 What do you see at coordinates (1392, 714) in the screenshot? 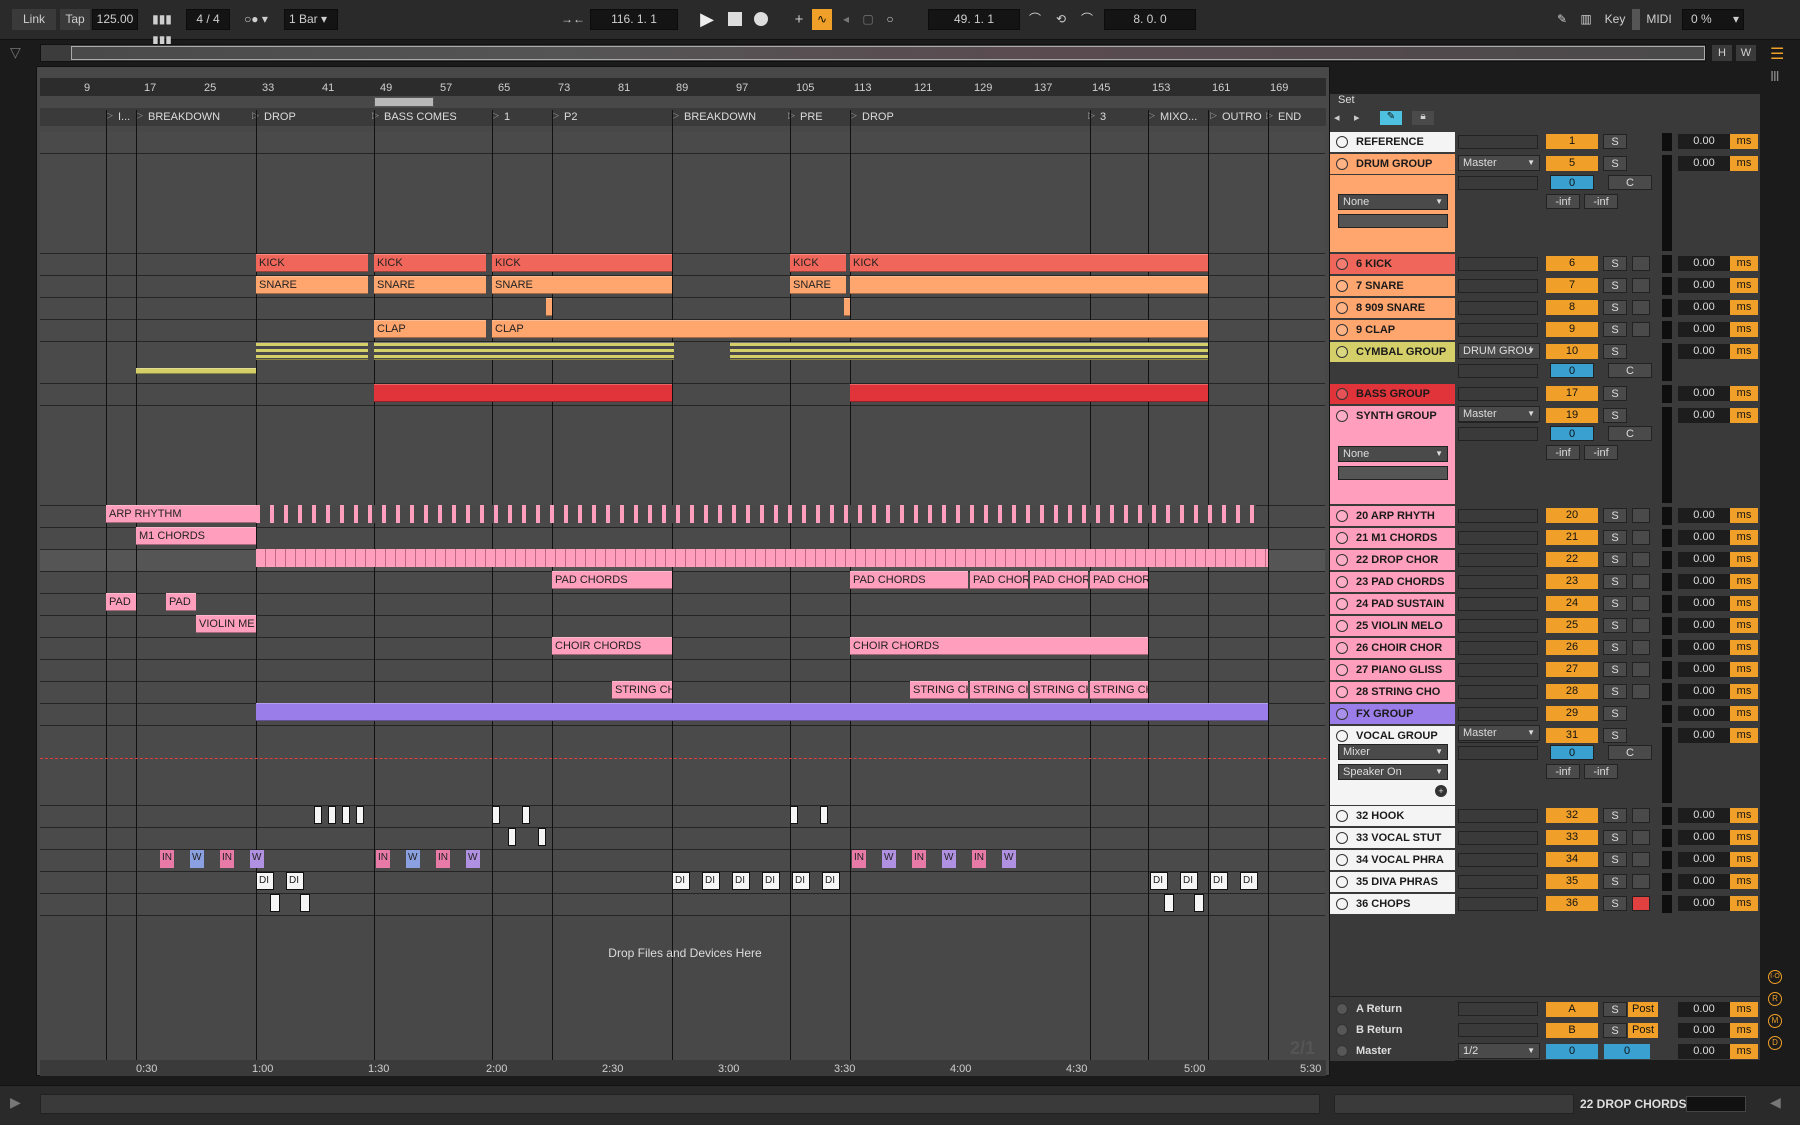
I see `track-header: FX GROUP` at bounding box center [1392, 714].